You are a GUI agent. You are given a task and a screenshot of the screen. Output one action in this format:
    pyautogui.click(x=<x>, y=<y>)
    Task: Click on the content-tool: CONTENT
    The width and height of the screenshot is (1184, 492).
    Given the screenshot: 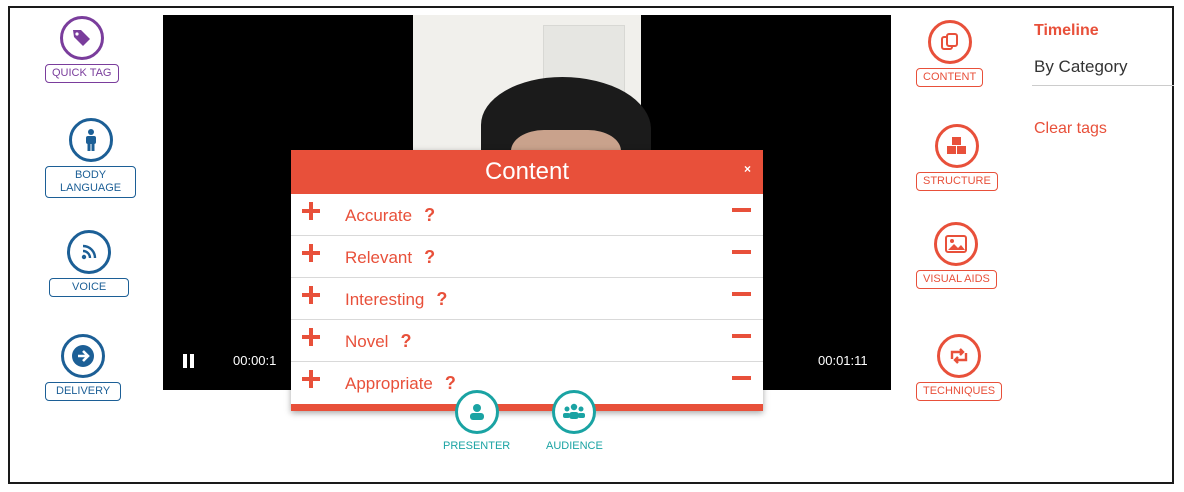 What is the action you would take?
    pyautogui.click(x=950, y=53)
    